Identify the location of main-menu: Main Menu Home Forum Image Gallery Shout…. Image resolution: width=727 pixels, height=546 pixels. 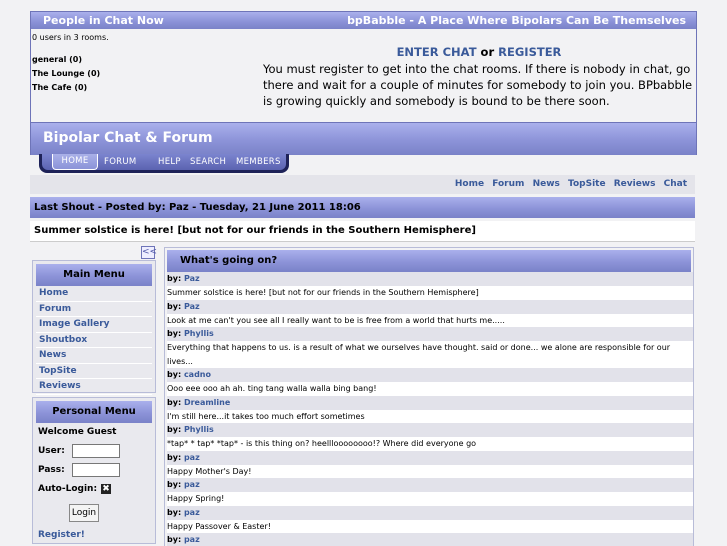
(94, 327).